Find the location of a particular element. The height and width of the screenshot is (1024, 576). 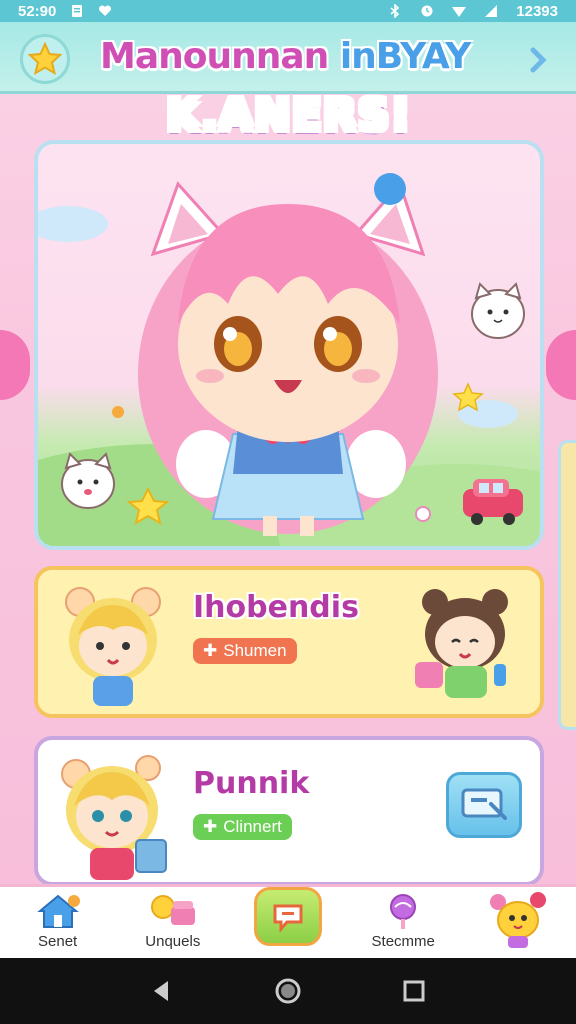

signal-icon is located at coordinates (491, 11).